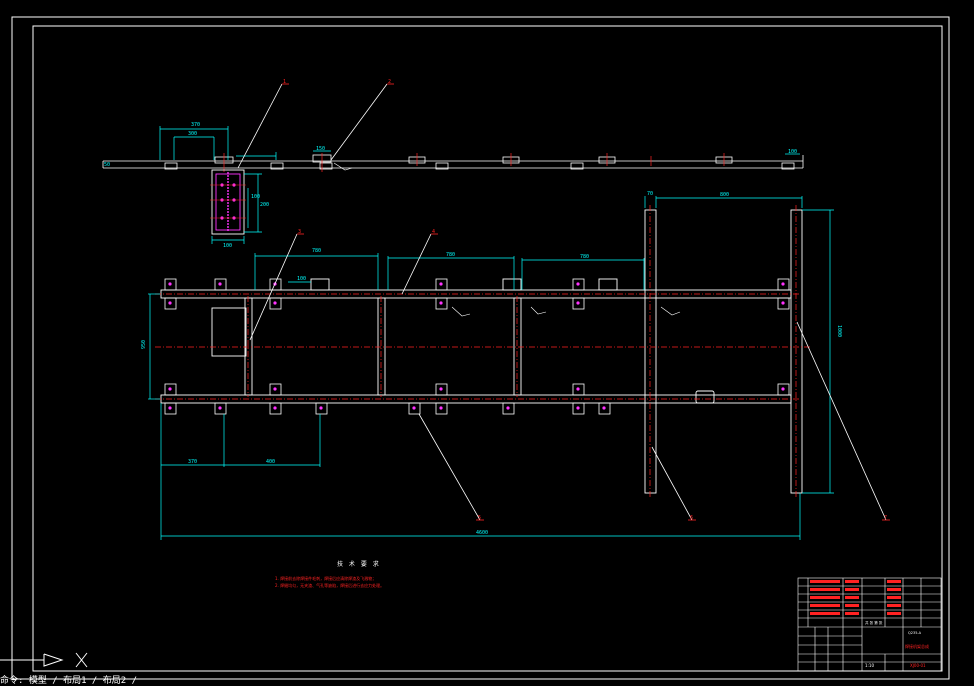 The height and width of the screenshot is (686, 974). Describe the element at coordinates (301, 279) in the screenshot. I see `dim-mid-small: 100` at that location.